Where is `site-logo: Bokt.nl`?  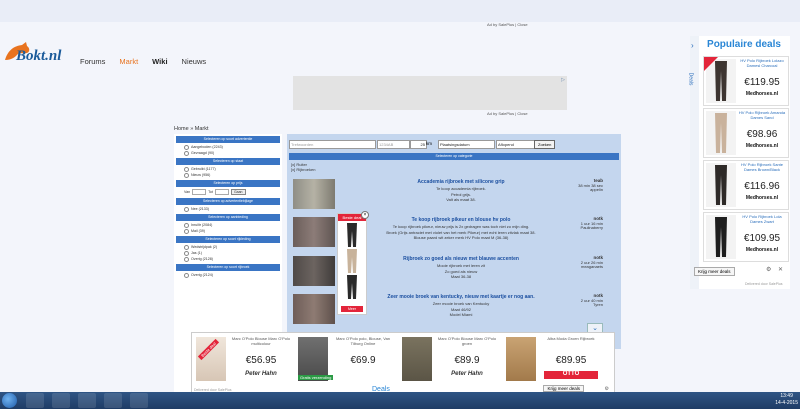 site-logo: Bokt.nl is located at coordinates (35, 55).